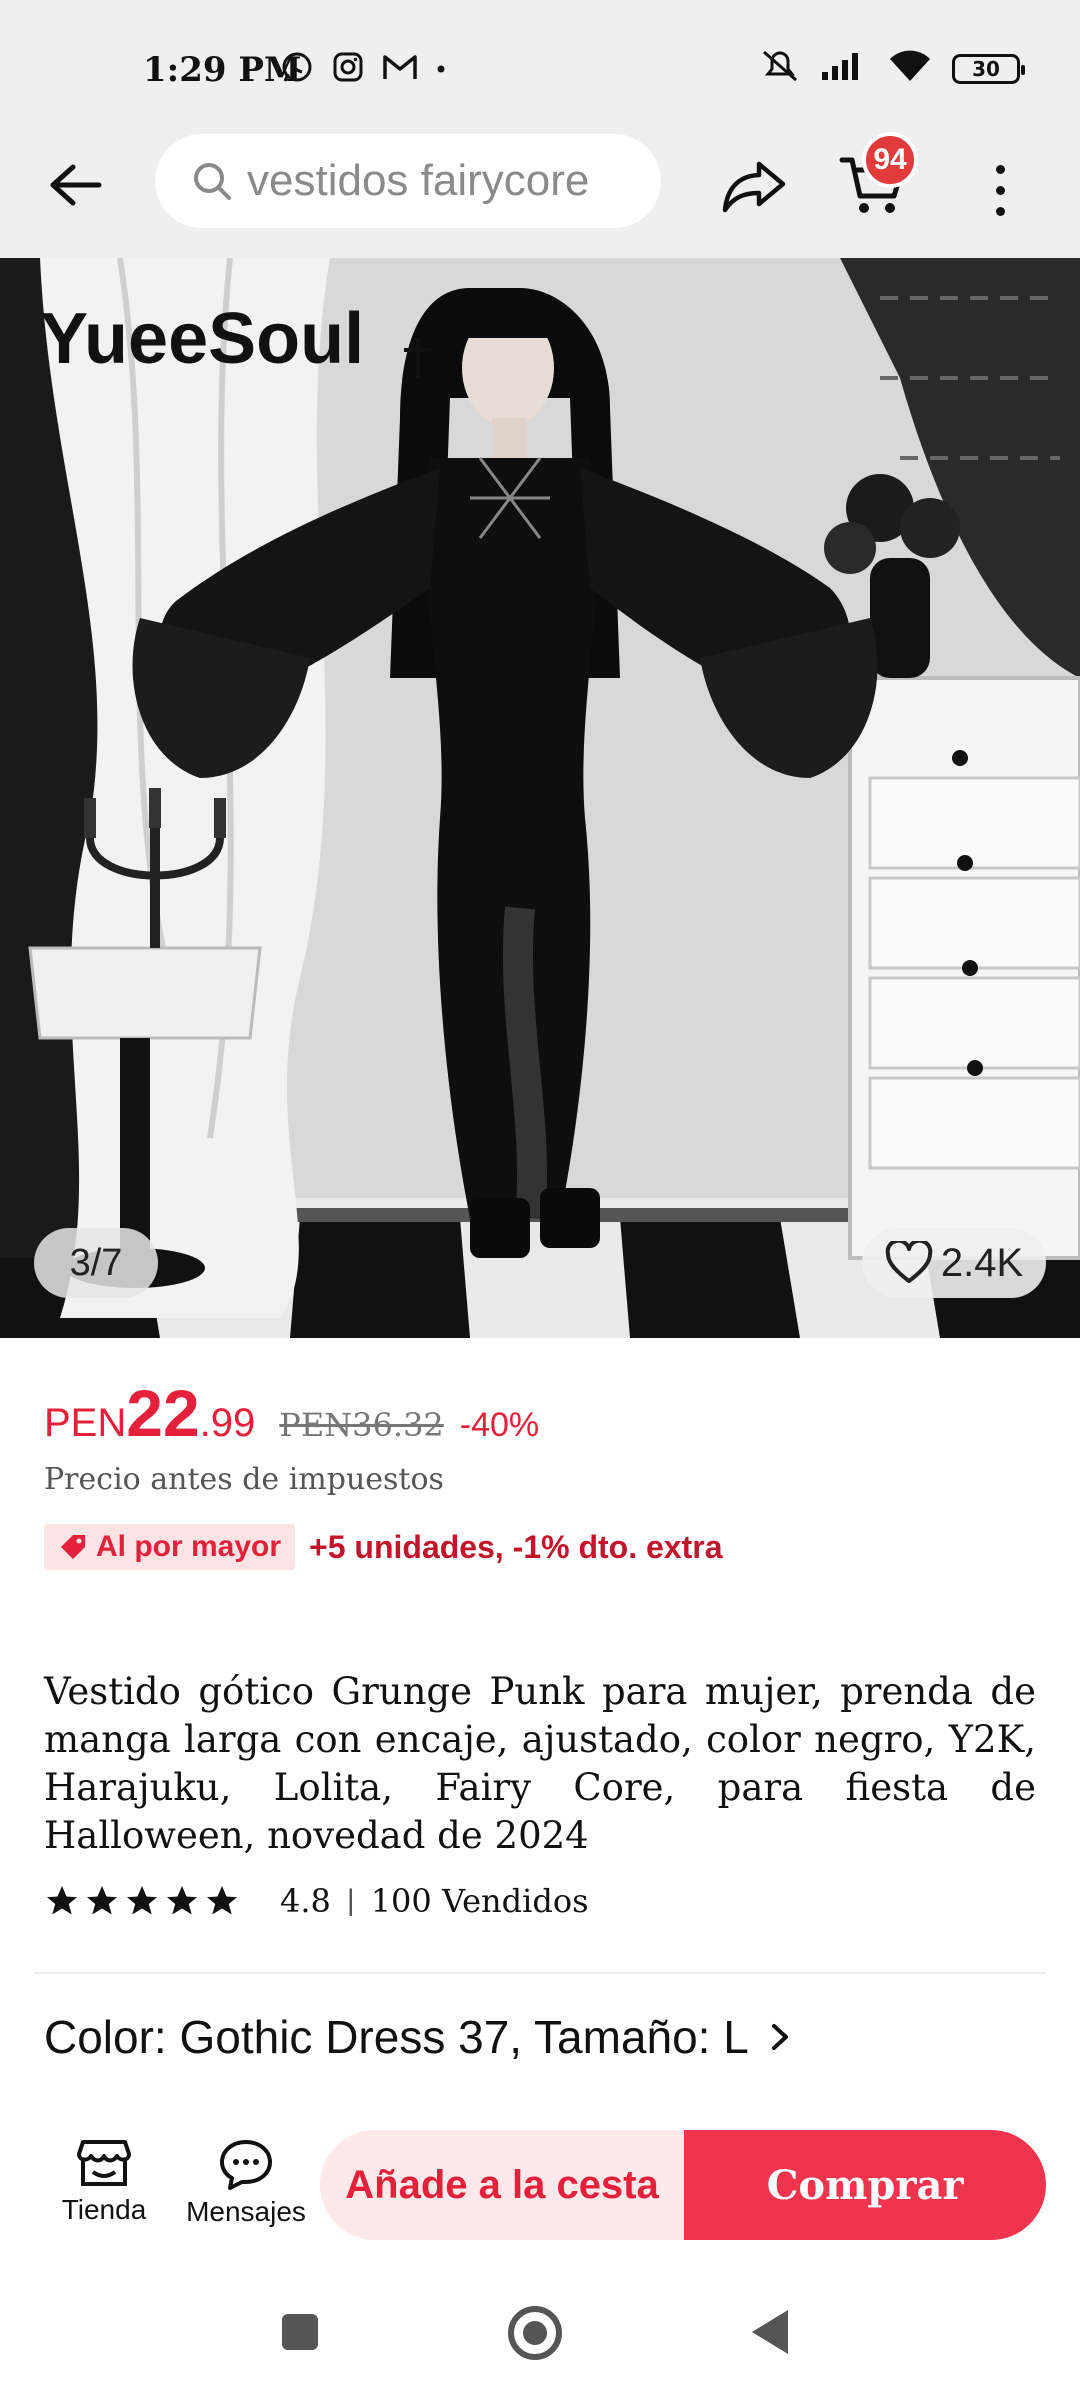 This screenshot has width=1080, height=2400. What do you see at coordinates (189, 1546) in the screenshot?
I see `wholesale-badge-label: Al por mayor` at bounding box center [189, 1546].